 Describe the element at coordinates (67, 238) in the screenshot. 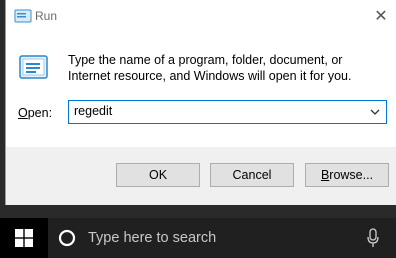

I see `cortana-circle-icon` at that location.